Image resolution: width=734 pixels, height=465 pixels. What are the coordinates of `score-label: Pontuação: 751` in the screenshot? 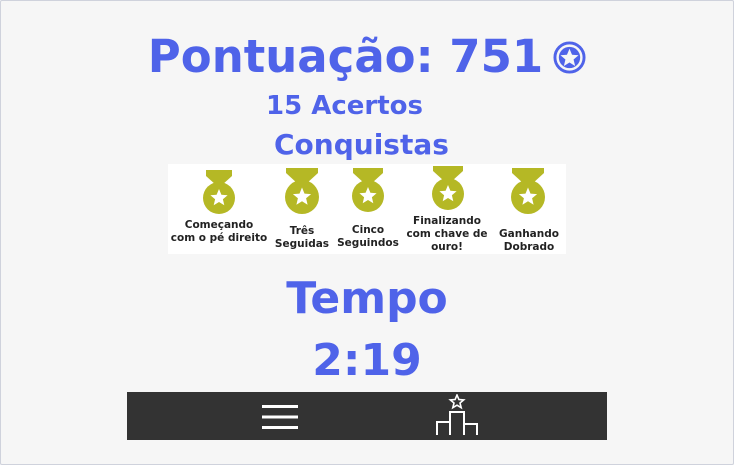 It's located at (345, 56).